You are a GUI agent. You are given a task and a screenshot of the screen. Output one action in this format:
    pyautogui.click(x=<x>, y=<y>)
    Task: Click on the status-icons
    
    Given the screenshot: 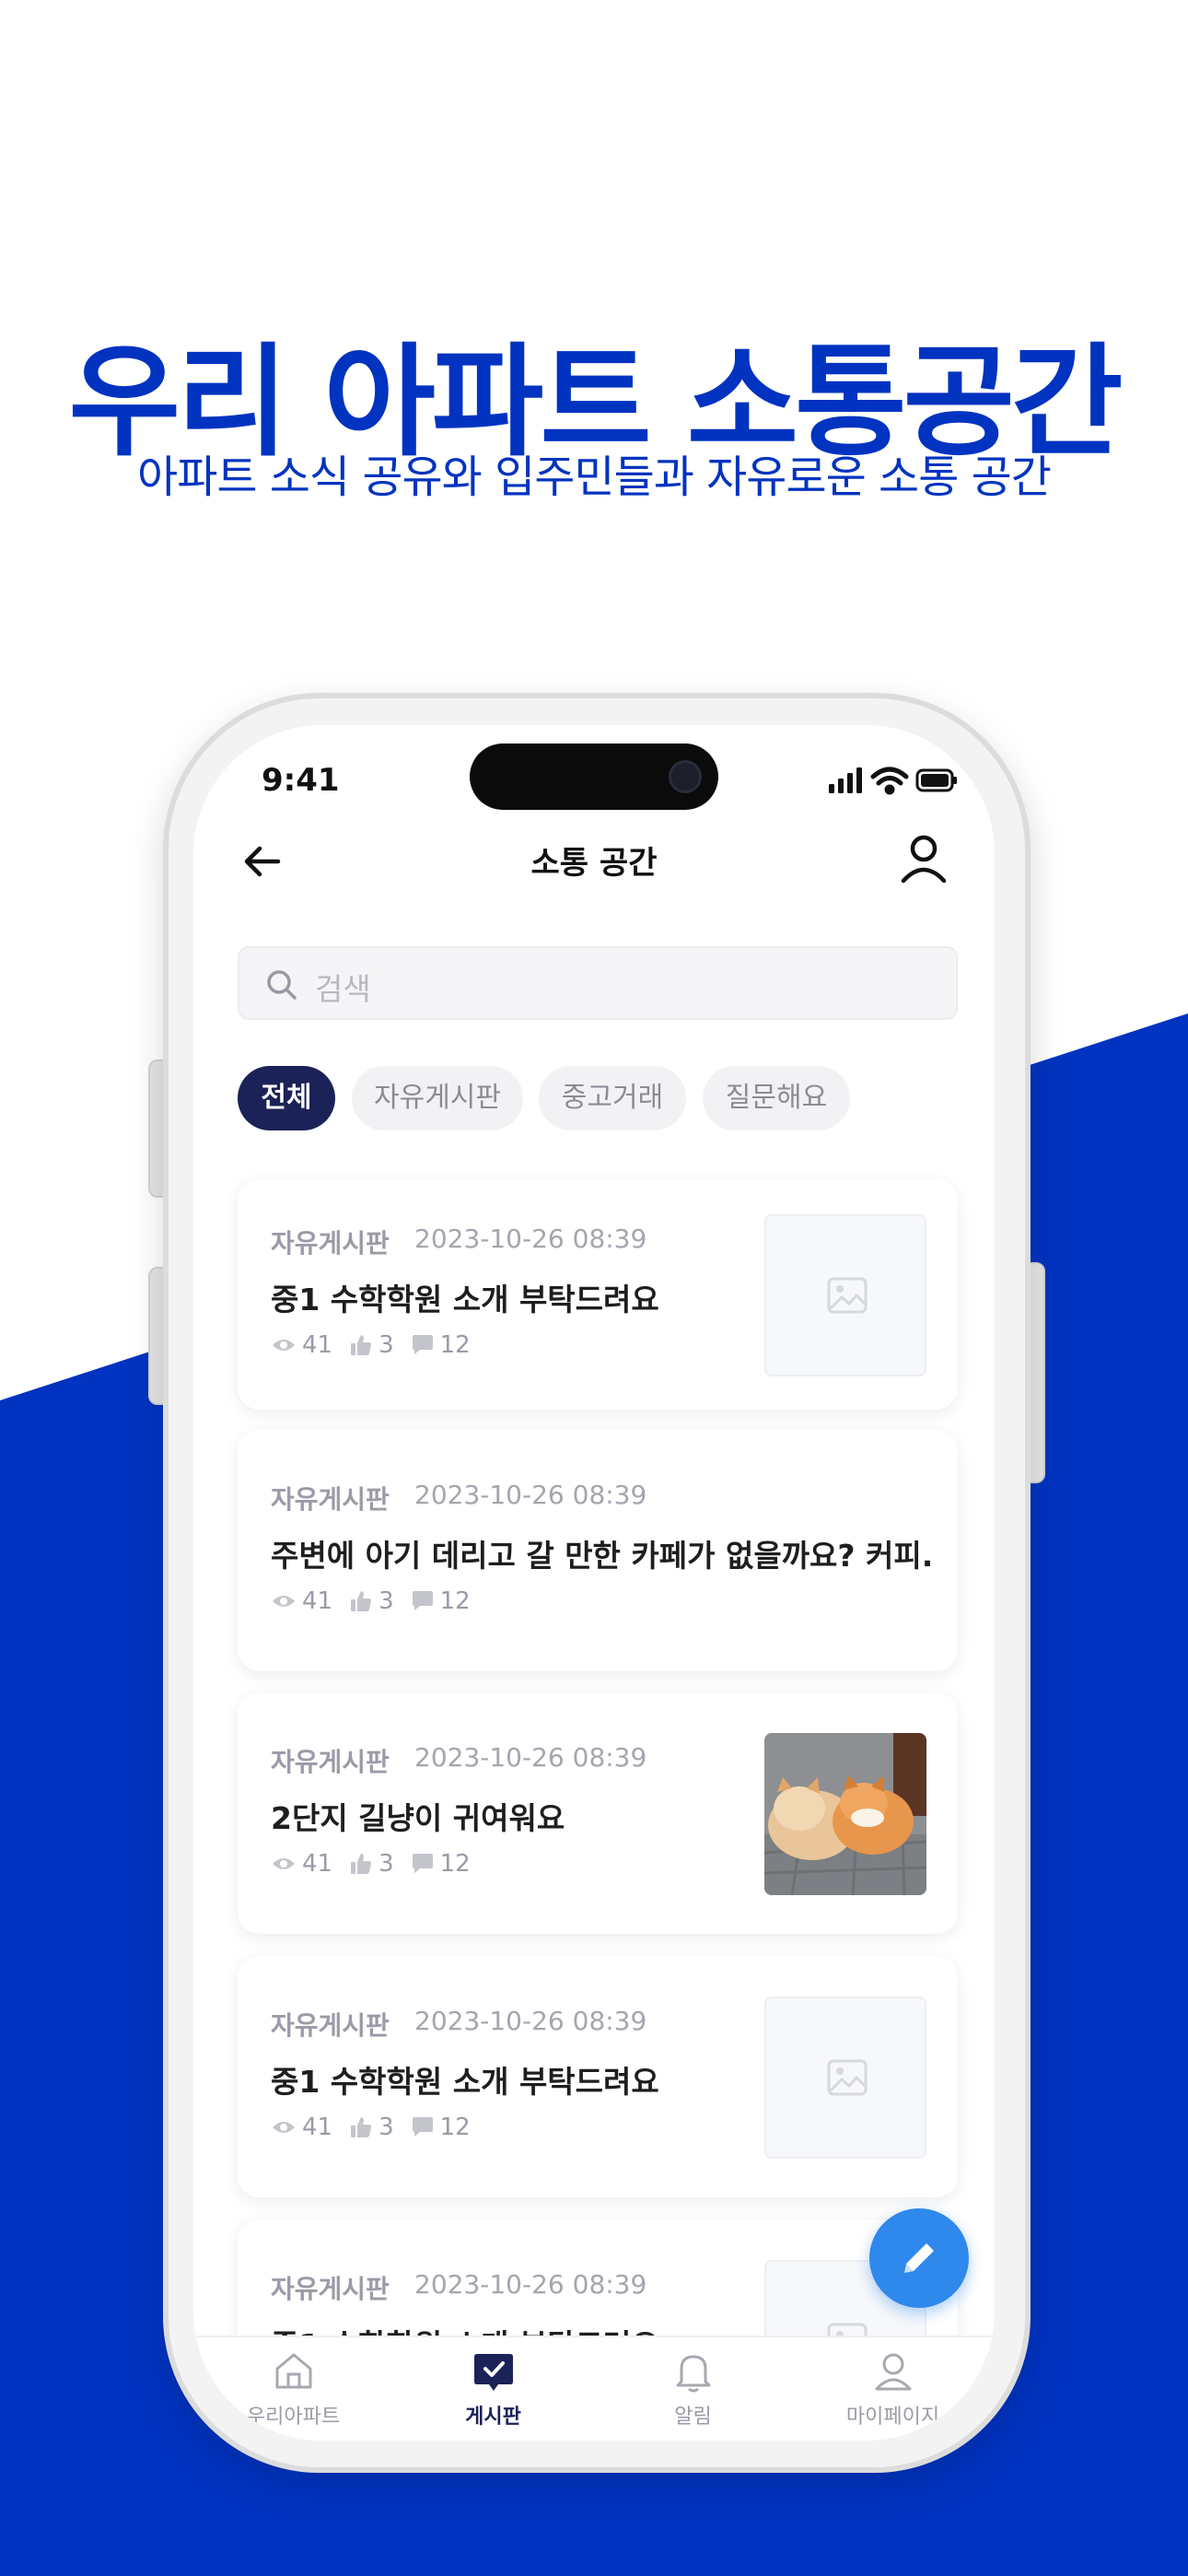 What is the action you would take?
    pyautogui.click(x=893, y=781)
    